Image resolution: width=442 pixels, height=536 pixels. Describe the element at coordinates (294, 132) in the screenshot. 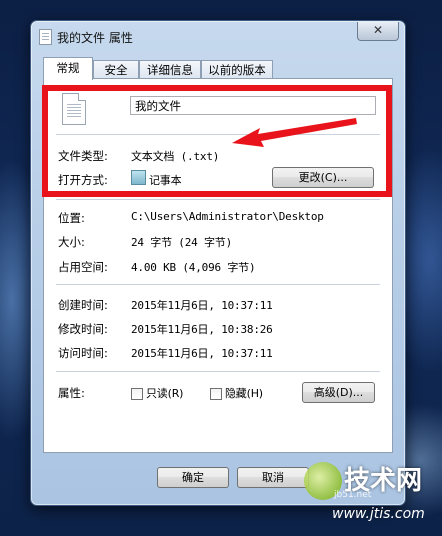

I see `red-arrow-annotation` at that location.